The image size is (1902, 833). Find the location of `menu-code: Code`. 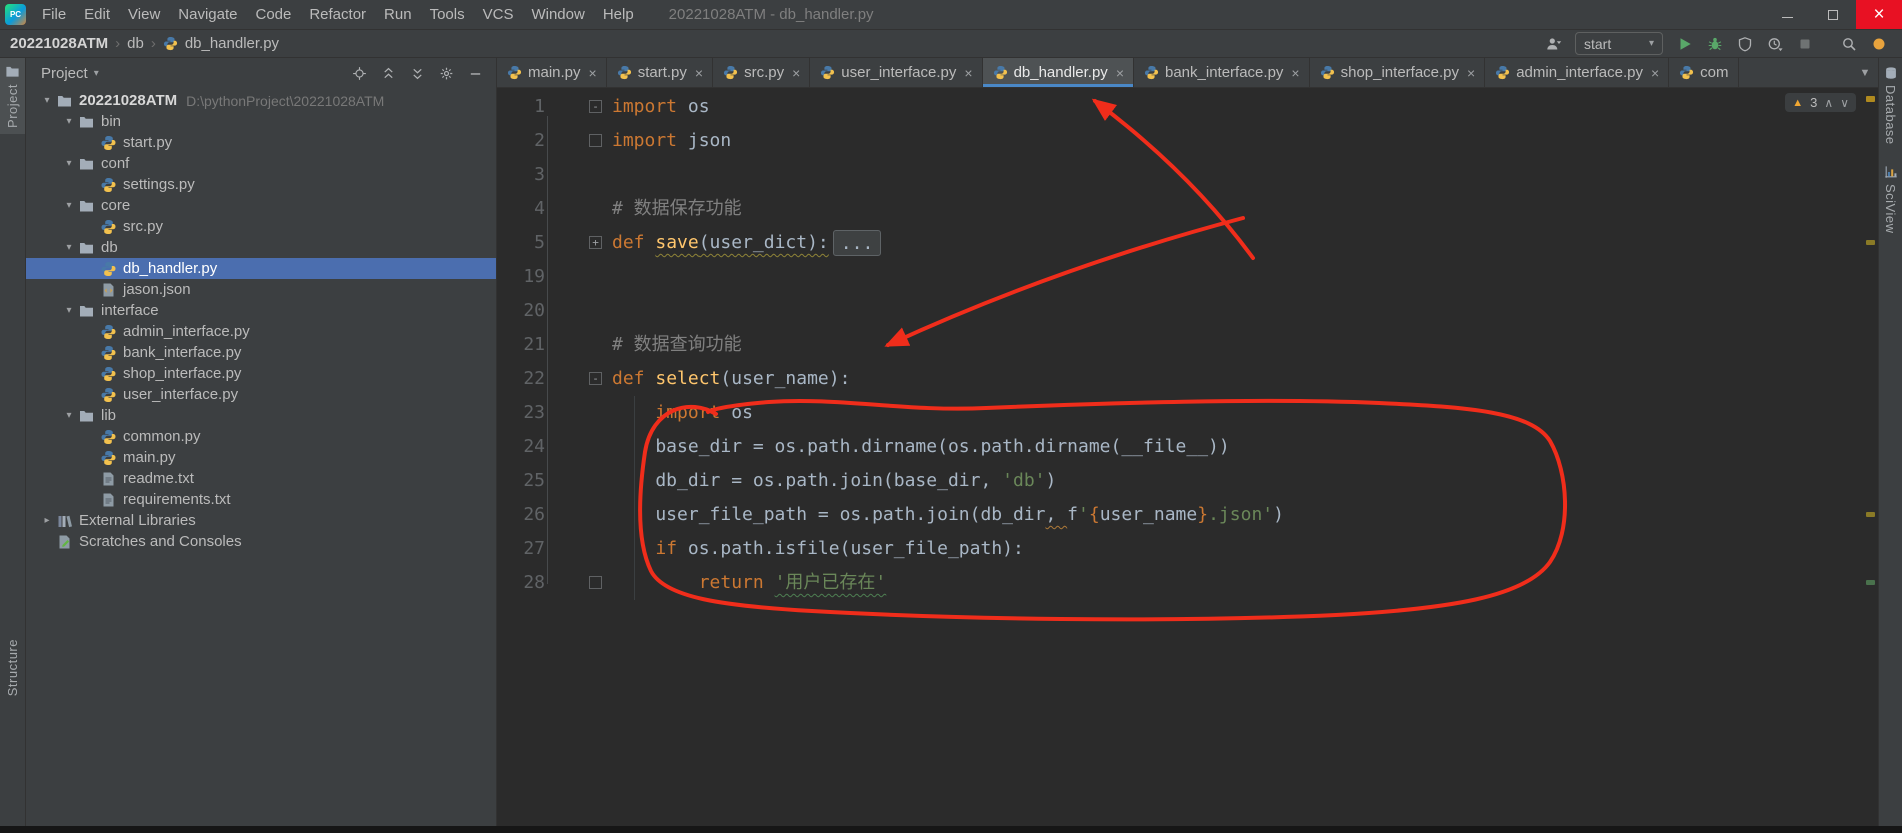

menu-code: Code is located at coordinates (273, 14).